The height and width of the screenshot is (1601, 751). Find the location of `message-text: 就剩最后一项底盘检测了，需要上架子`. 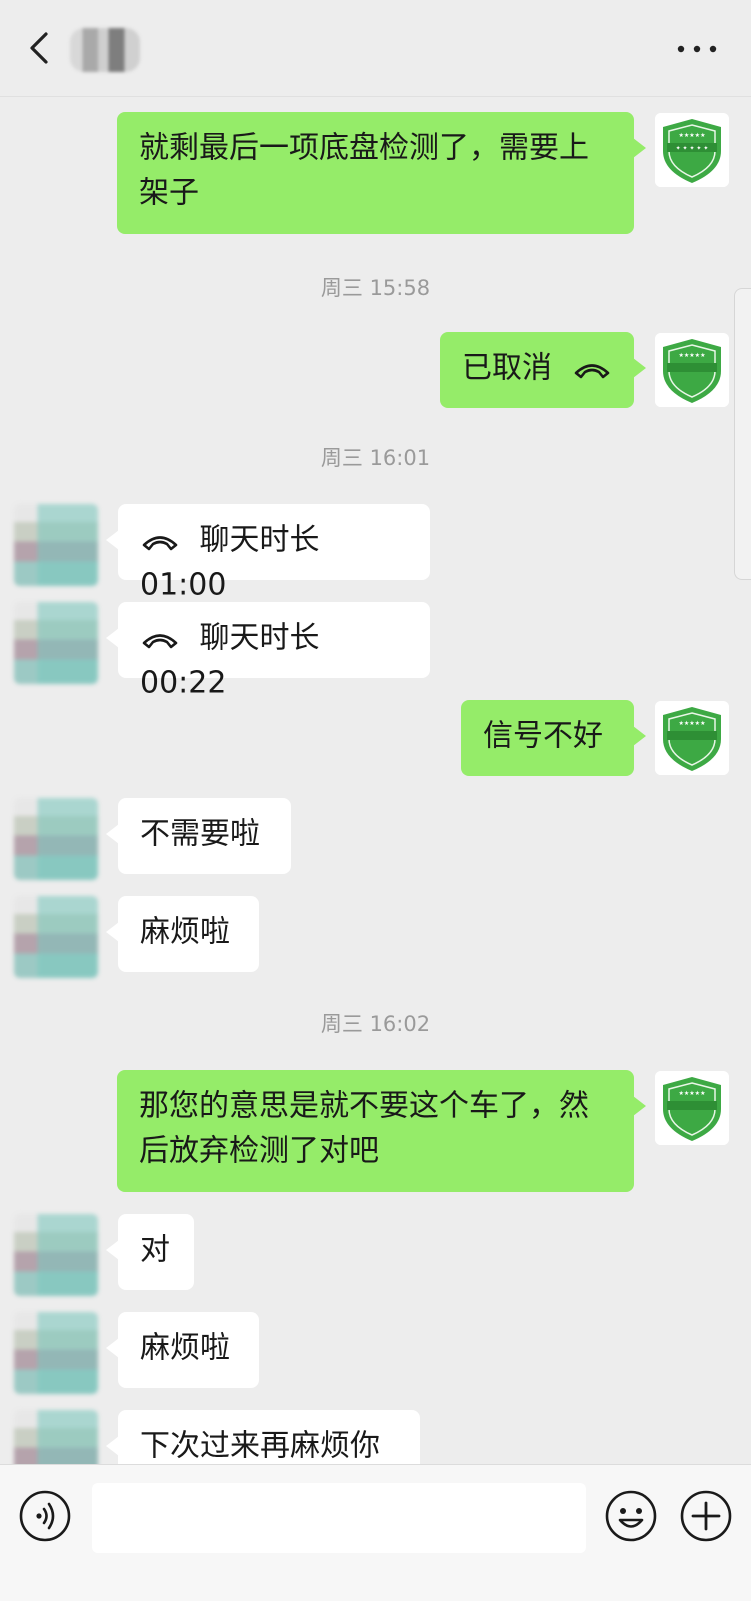

message-text: 就剩最后一项底盘检测了，需要上架子 is located at coordinates (364, 170).